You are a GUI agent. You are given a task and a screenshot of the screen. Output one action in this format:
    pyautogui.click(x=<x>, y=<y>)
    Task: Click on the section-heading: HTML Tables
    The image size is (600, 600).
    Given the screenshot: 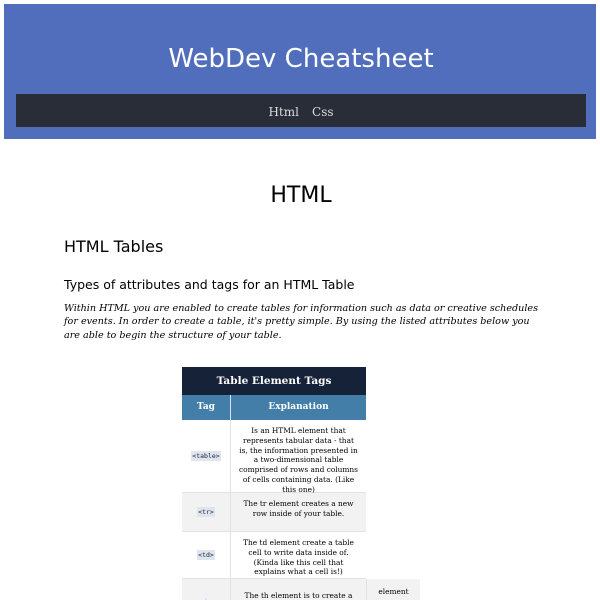 What is the action you would take?
    pyautogui.click(x=114, y=246)
    